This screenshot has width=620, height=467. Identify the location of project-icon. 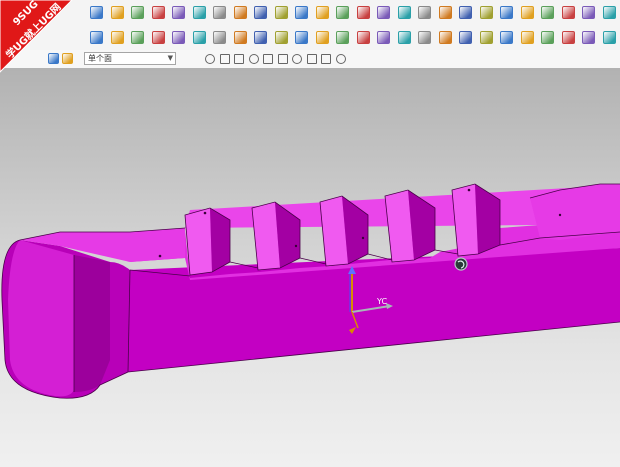
(178, 37).